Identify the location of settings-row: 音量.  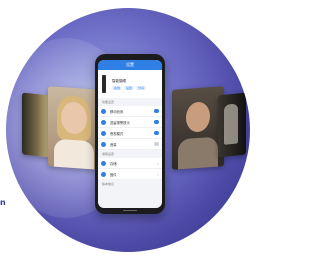
(130, 144).